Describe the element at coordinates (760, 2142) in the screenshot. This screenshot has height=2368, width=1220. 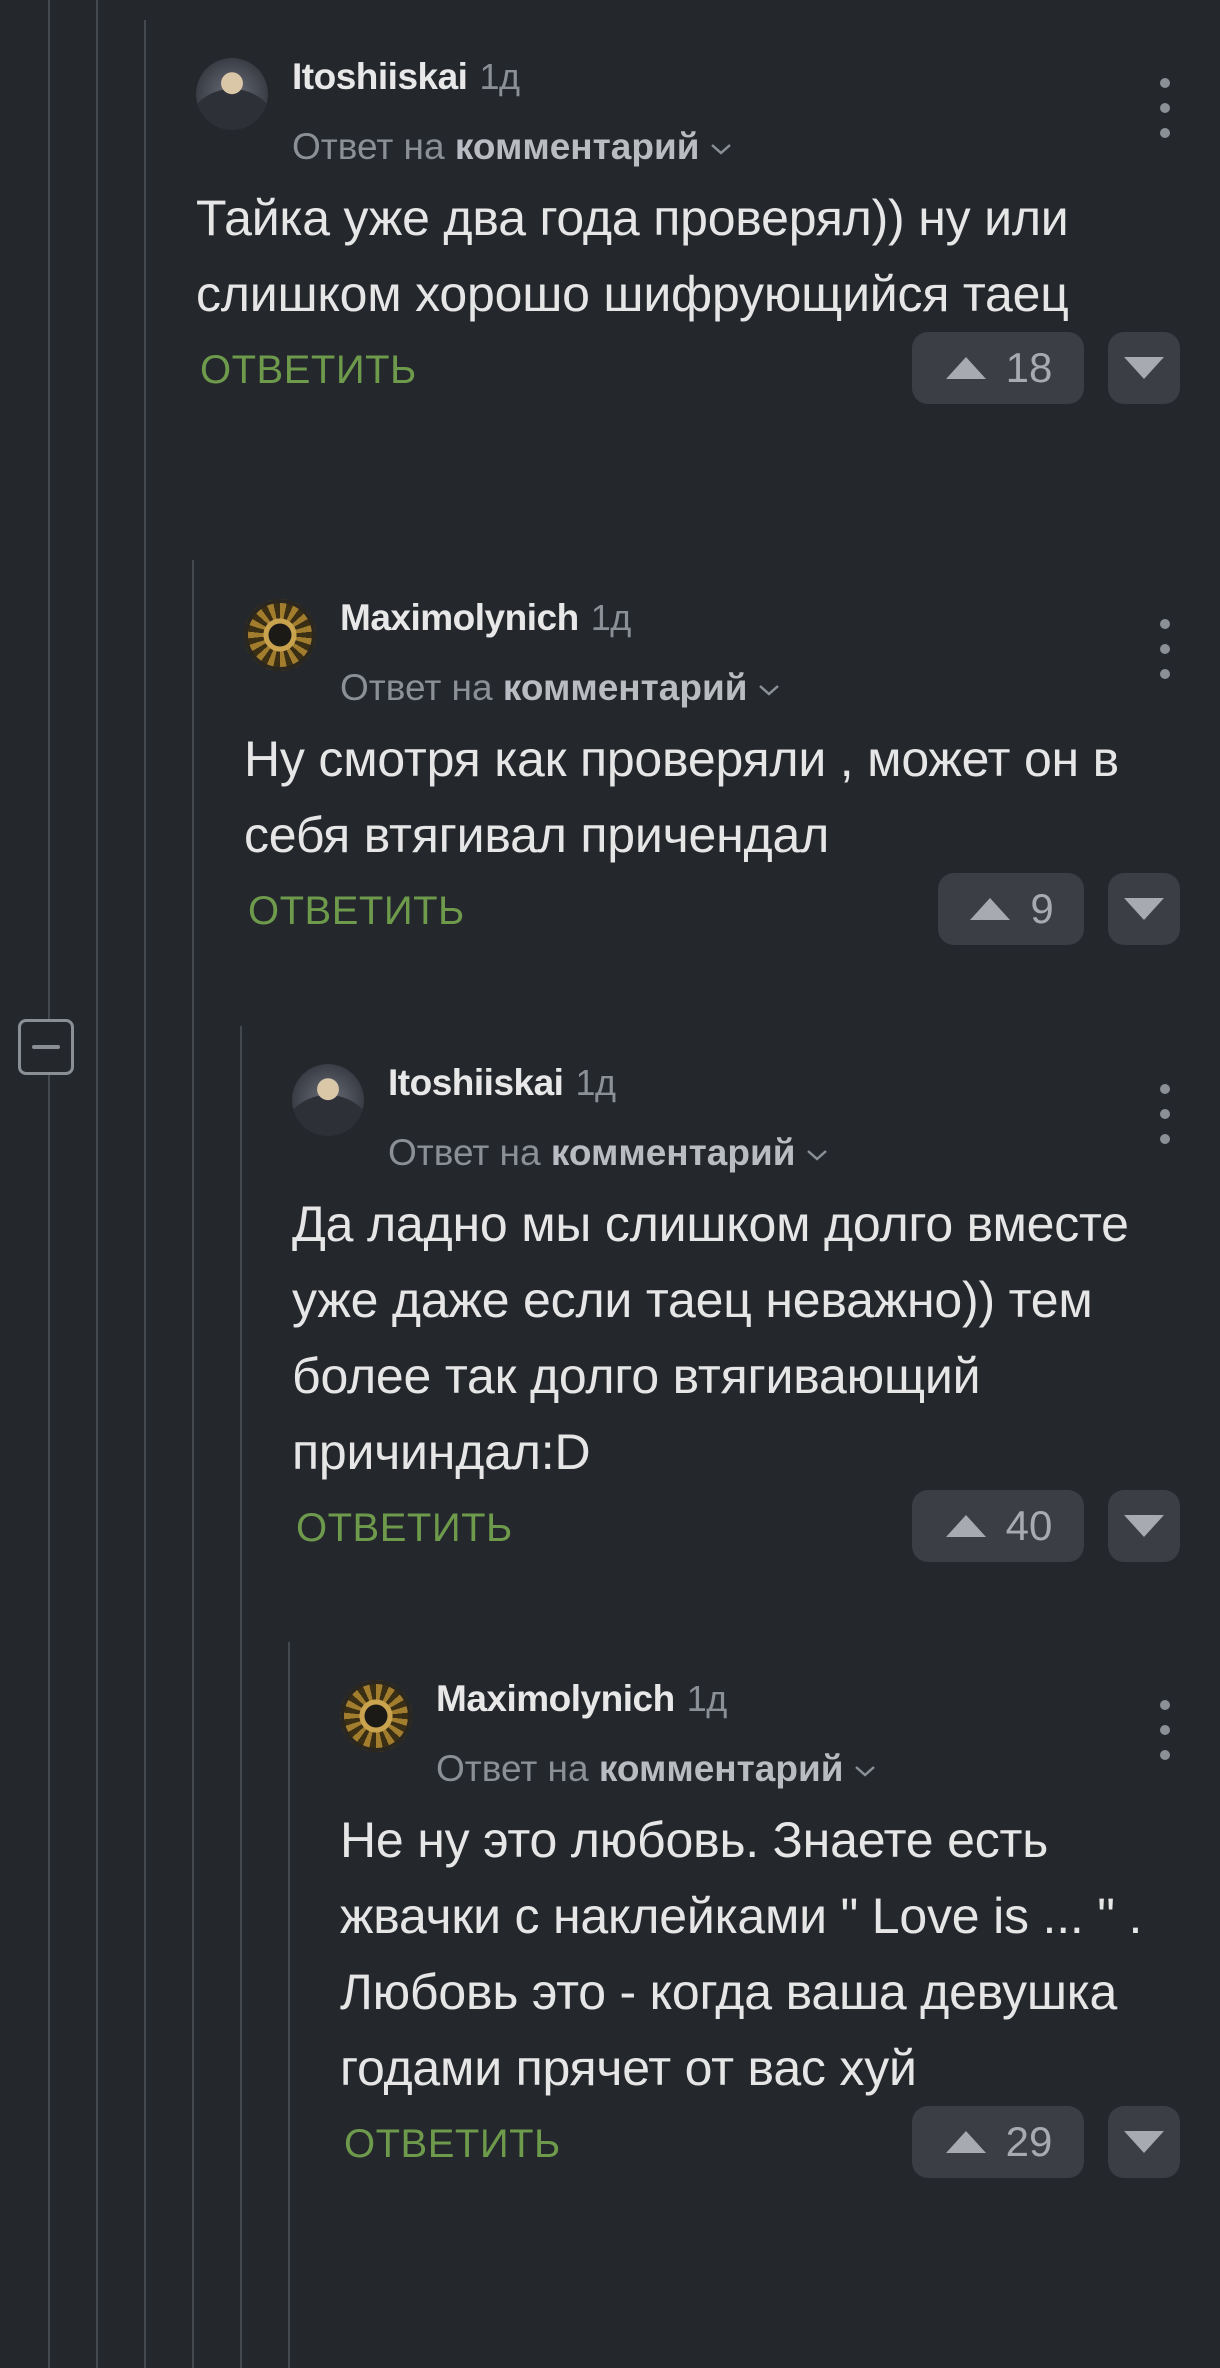
I see `comment-actions: ОТВЕТИТЬ 29` at that location.